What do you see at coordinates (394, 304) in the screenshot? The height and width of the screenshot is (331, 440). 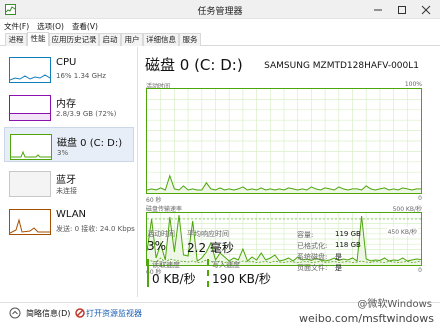 I see `watermark-line1: @微软Windows` at bounding box center [394, 304].